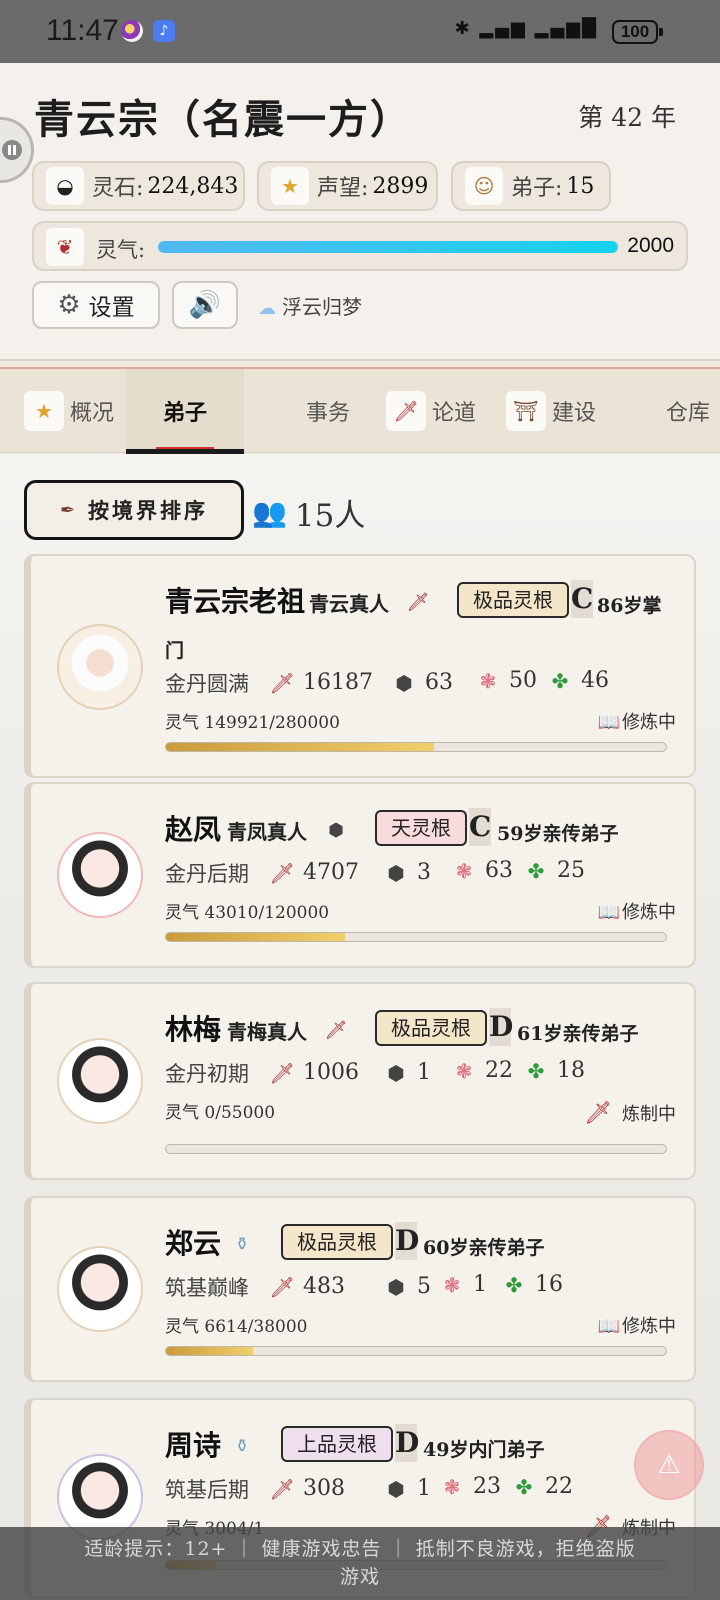 Image resolution: width=720 pixels, height=1600 pixels. Describe the element at coordinates (470, 1486) in the screenshot. I see `wisdom-stat: ❃ 23` at that location.